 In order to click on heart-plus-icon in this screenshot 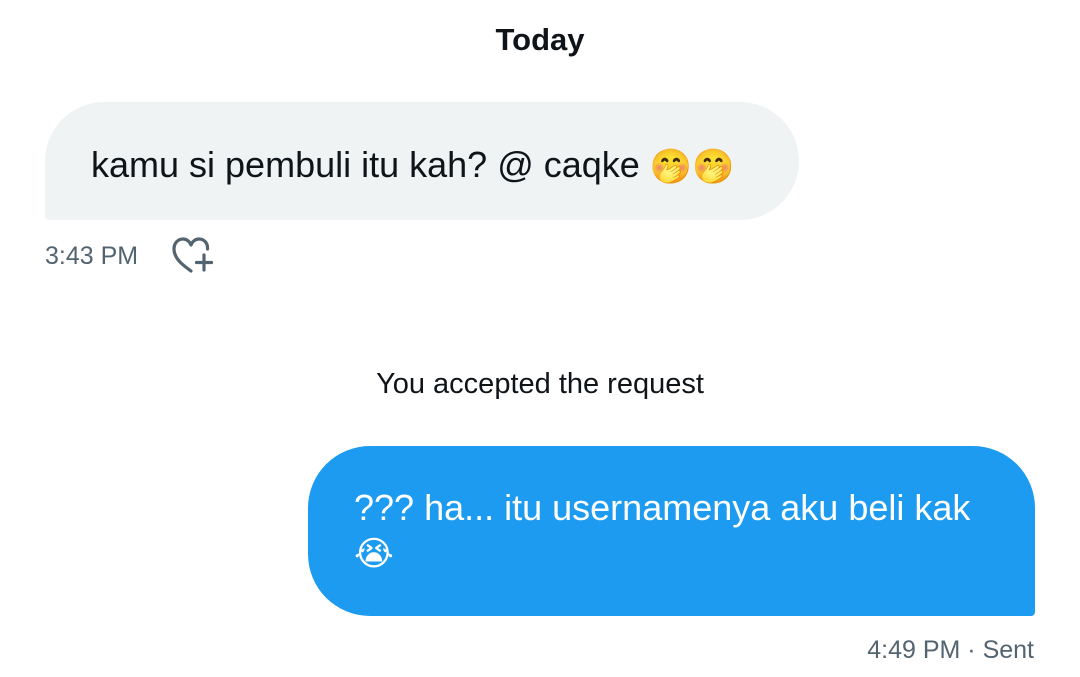, I will do `click(193, 255)`.